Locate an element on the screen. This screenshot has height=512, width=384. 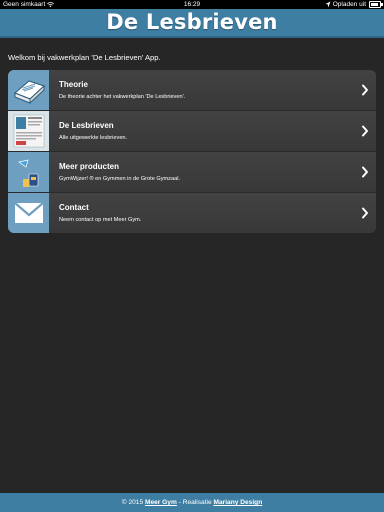
charging-text: Opladen uit is located at coordinates (349, 4).